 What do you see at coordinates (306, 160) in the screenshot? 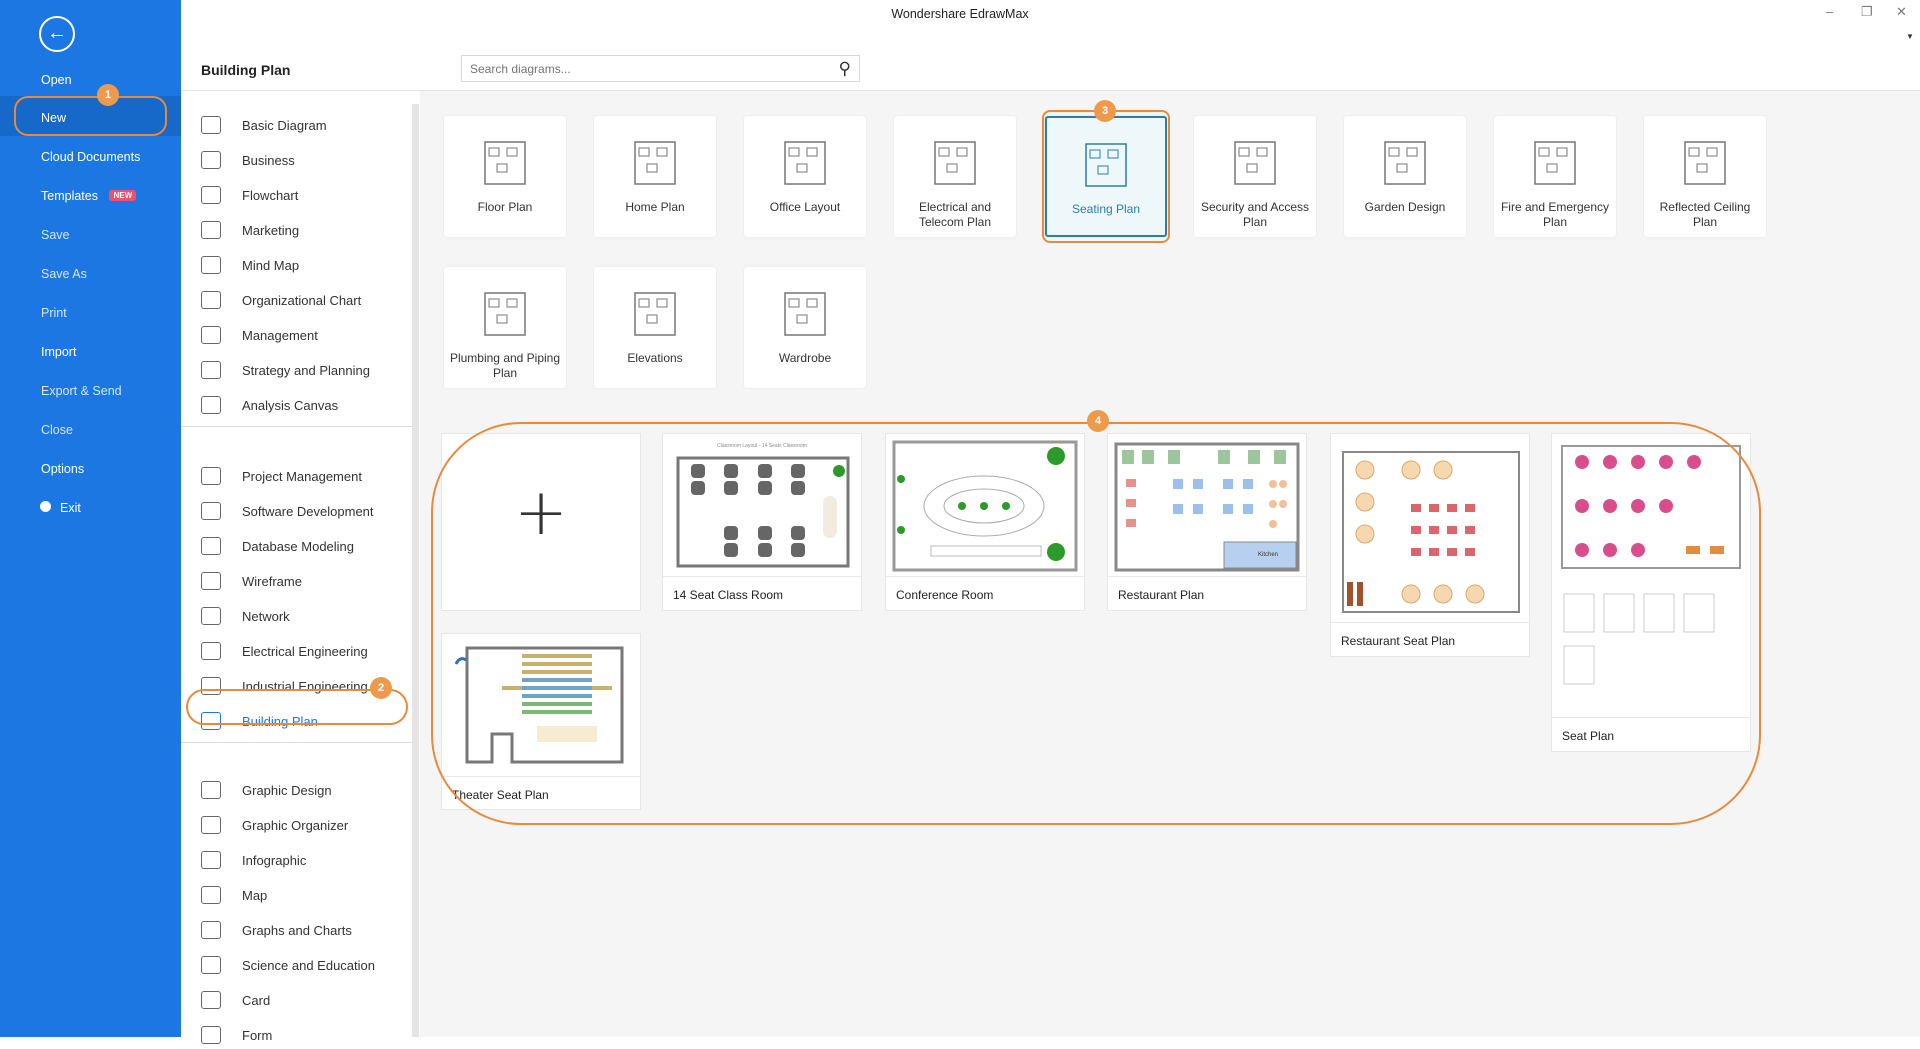
I see `category-item-business: Business` at bounding box center [306, 160].